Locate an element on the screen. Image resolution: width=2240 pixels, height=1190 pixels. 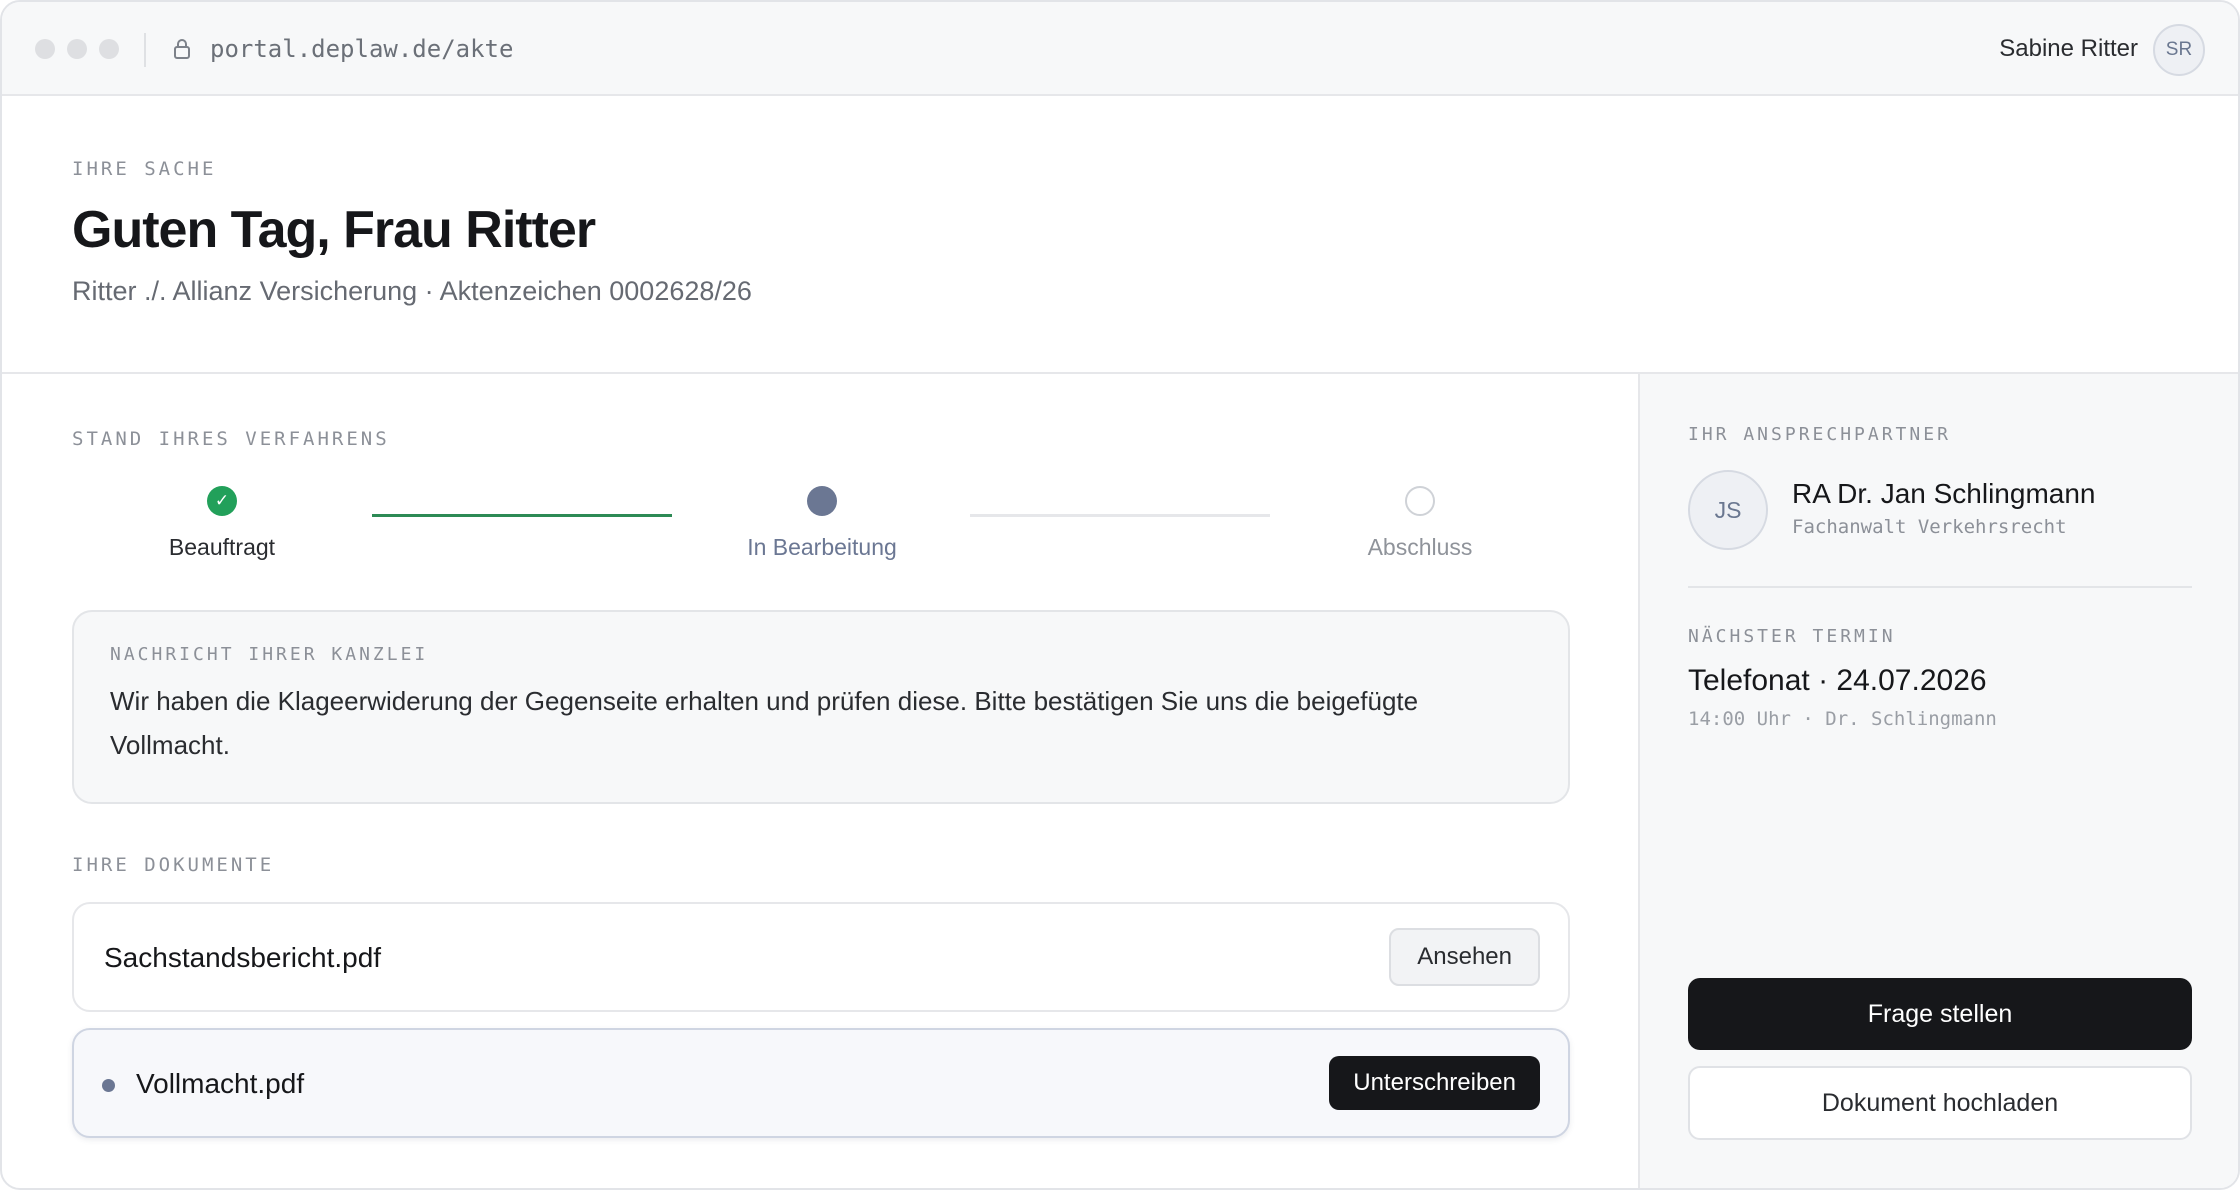
current-step-dot-icon is located at coordinates (822, 501).